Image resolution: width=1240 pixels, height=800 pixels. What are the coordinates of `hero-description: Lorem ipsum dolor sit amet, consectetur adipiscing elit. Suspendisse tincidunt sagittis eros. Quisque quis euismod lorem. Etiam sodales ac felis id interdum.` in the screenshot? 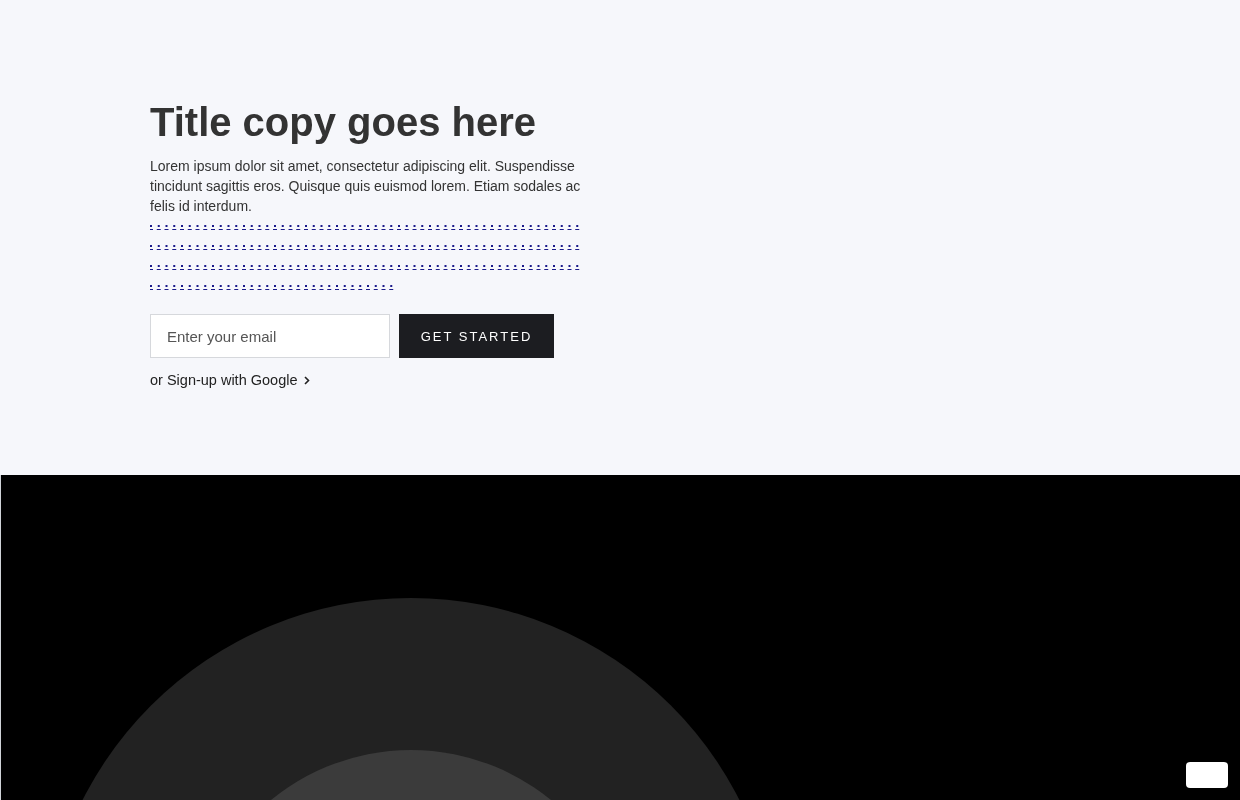 It's located at (366, 186).